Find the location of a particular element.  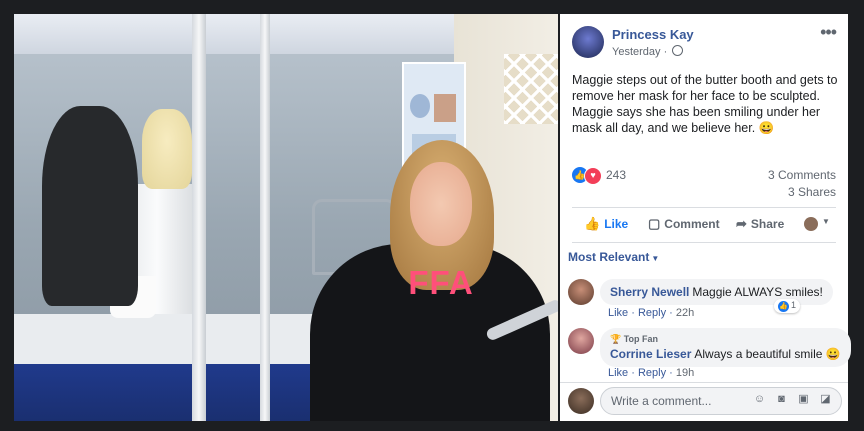

commenter-name: Sherry Newell is located at coordinates (649, 292).